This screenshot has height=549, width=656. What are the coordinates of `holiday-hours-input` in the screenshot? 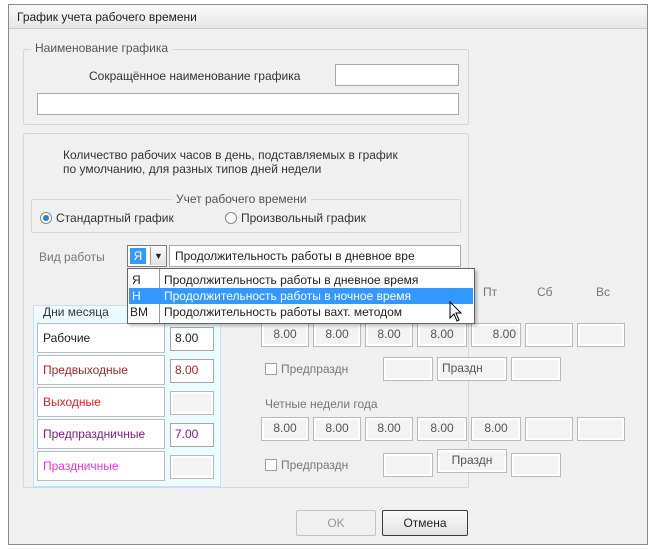 It's located at (192, 467).